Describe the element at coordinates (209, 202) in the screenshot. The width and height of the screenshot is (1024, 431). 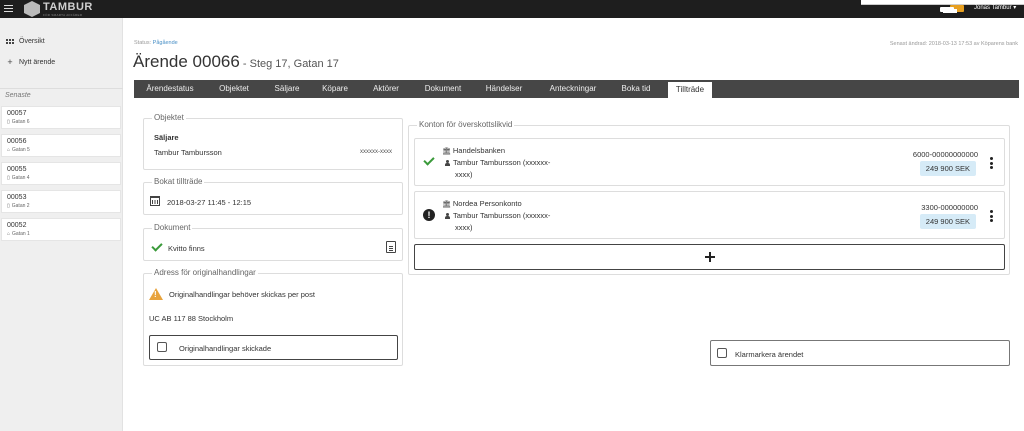
I see `booked-datetime: 2018-03-27 11:45 - 12:15` at that location.